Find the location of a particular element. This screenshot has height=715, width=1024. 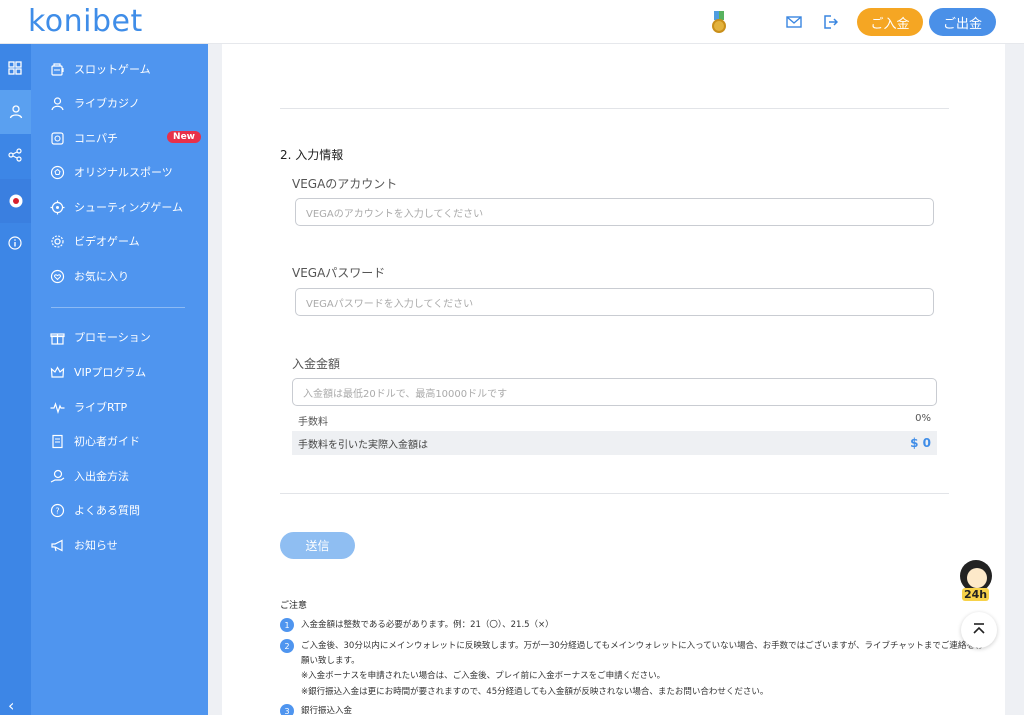

deposit-button: ご入金 is located at coordinates (890, 22).